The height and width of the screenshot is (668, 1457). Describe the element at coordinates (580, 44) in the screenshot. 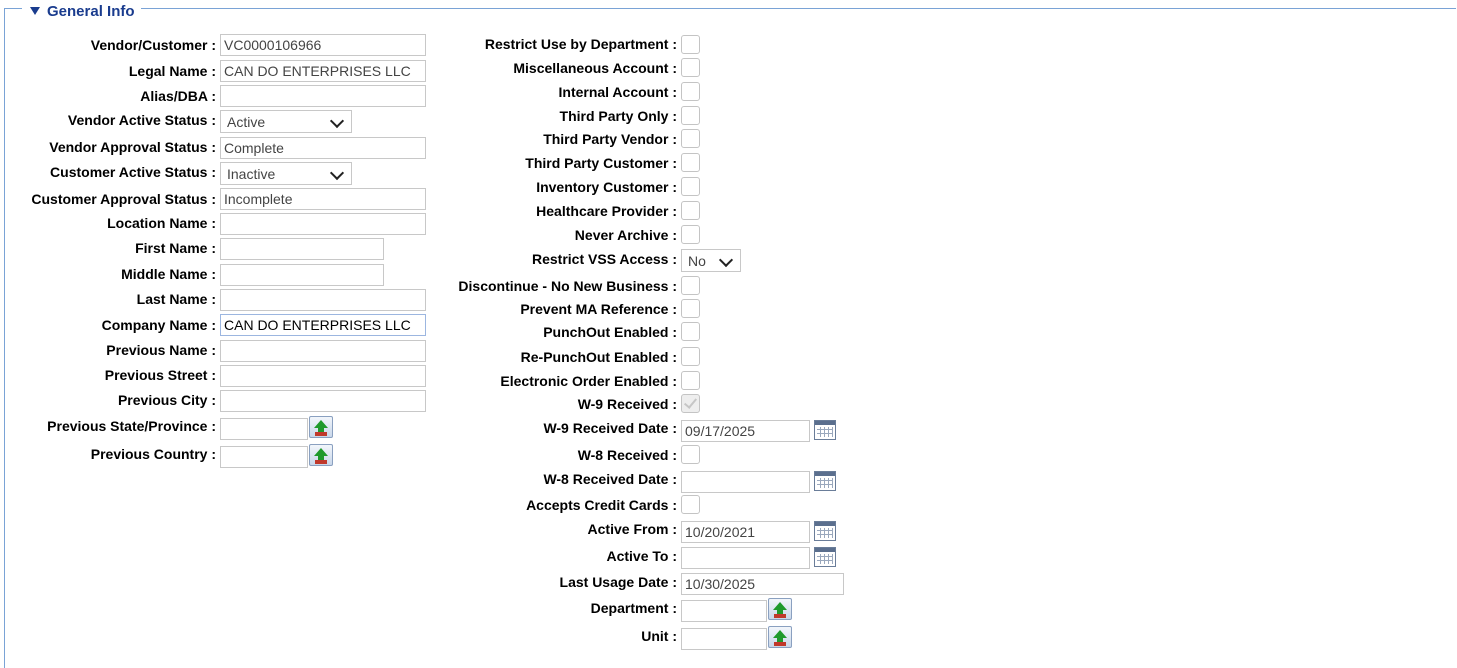

I see `restrict-use-dept-label: Restrict Use by Department :` at that location.